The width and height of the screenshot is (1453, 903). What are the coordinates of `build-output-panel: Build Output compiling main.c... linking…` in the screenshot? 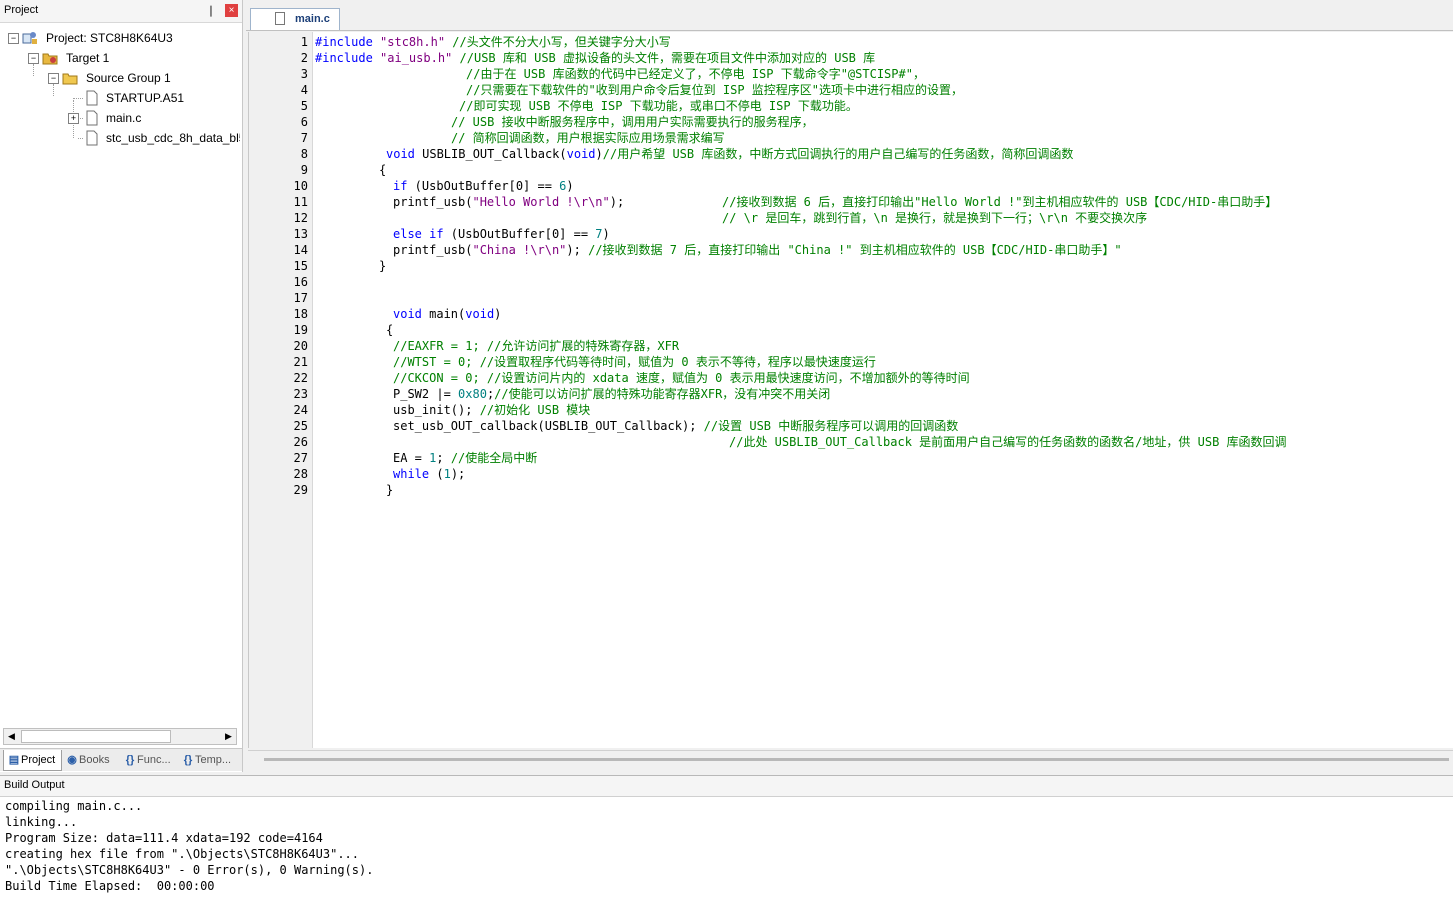 It's located at (726, 839).